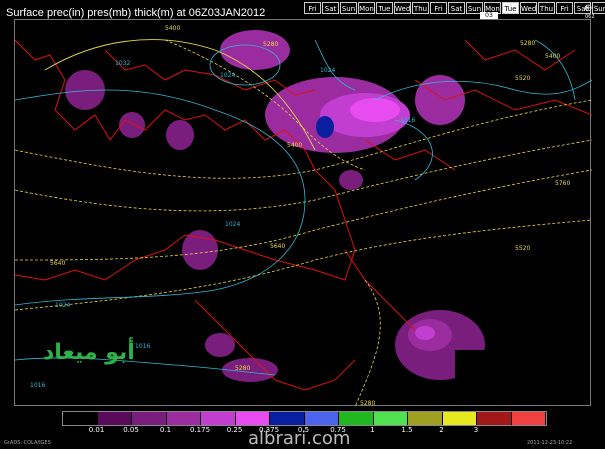 The width and height of the screenshot is (605, 449). Describe the element at coordinates (89, 352) in the screenshot. I see `watermark: أبو ميعاد` at that location.